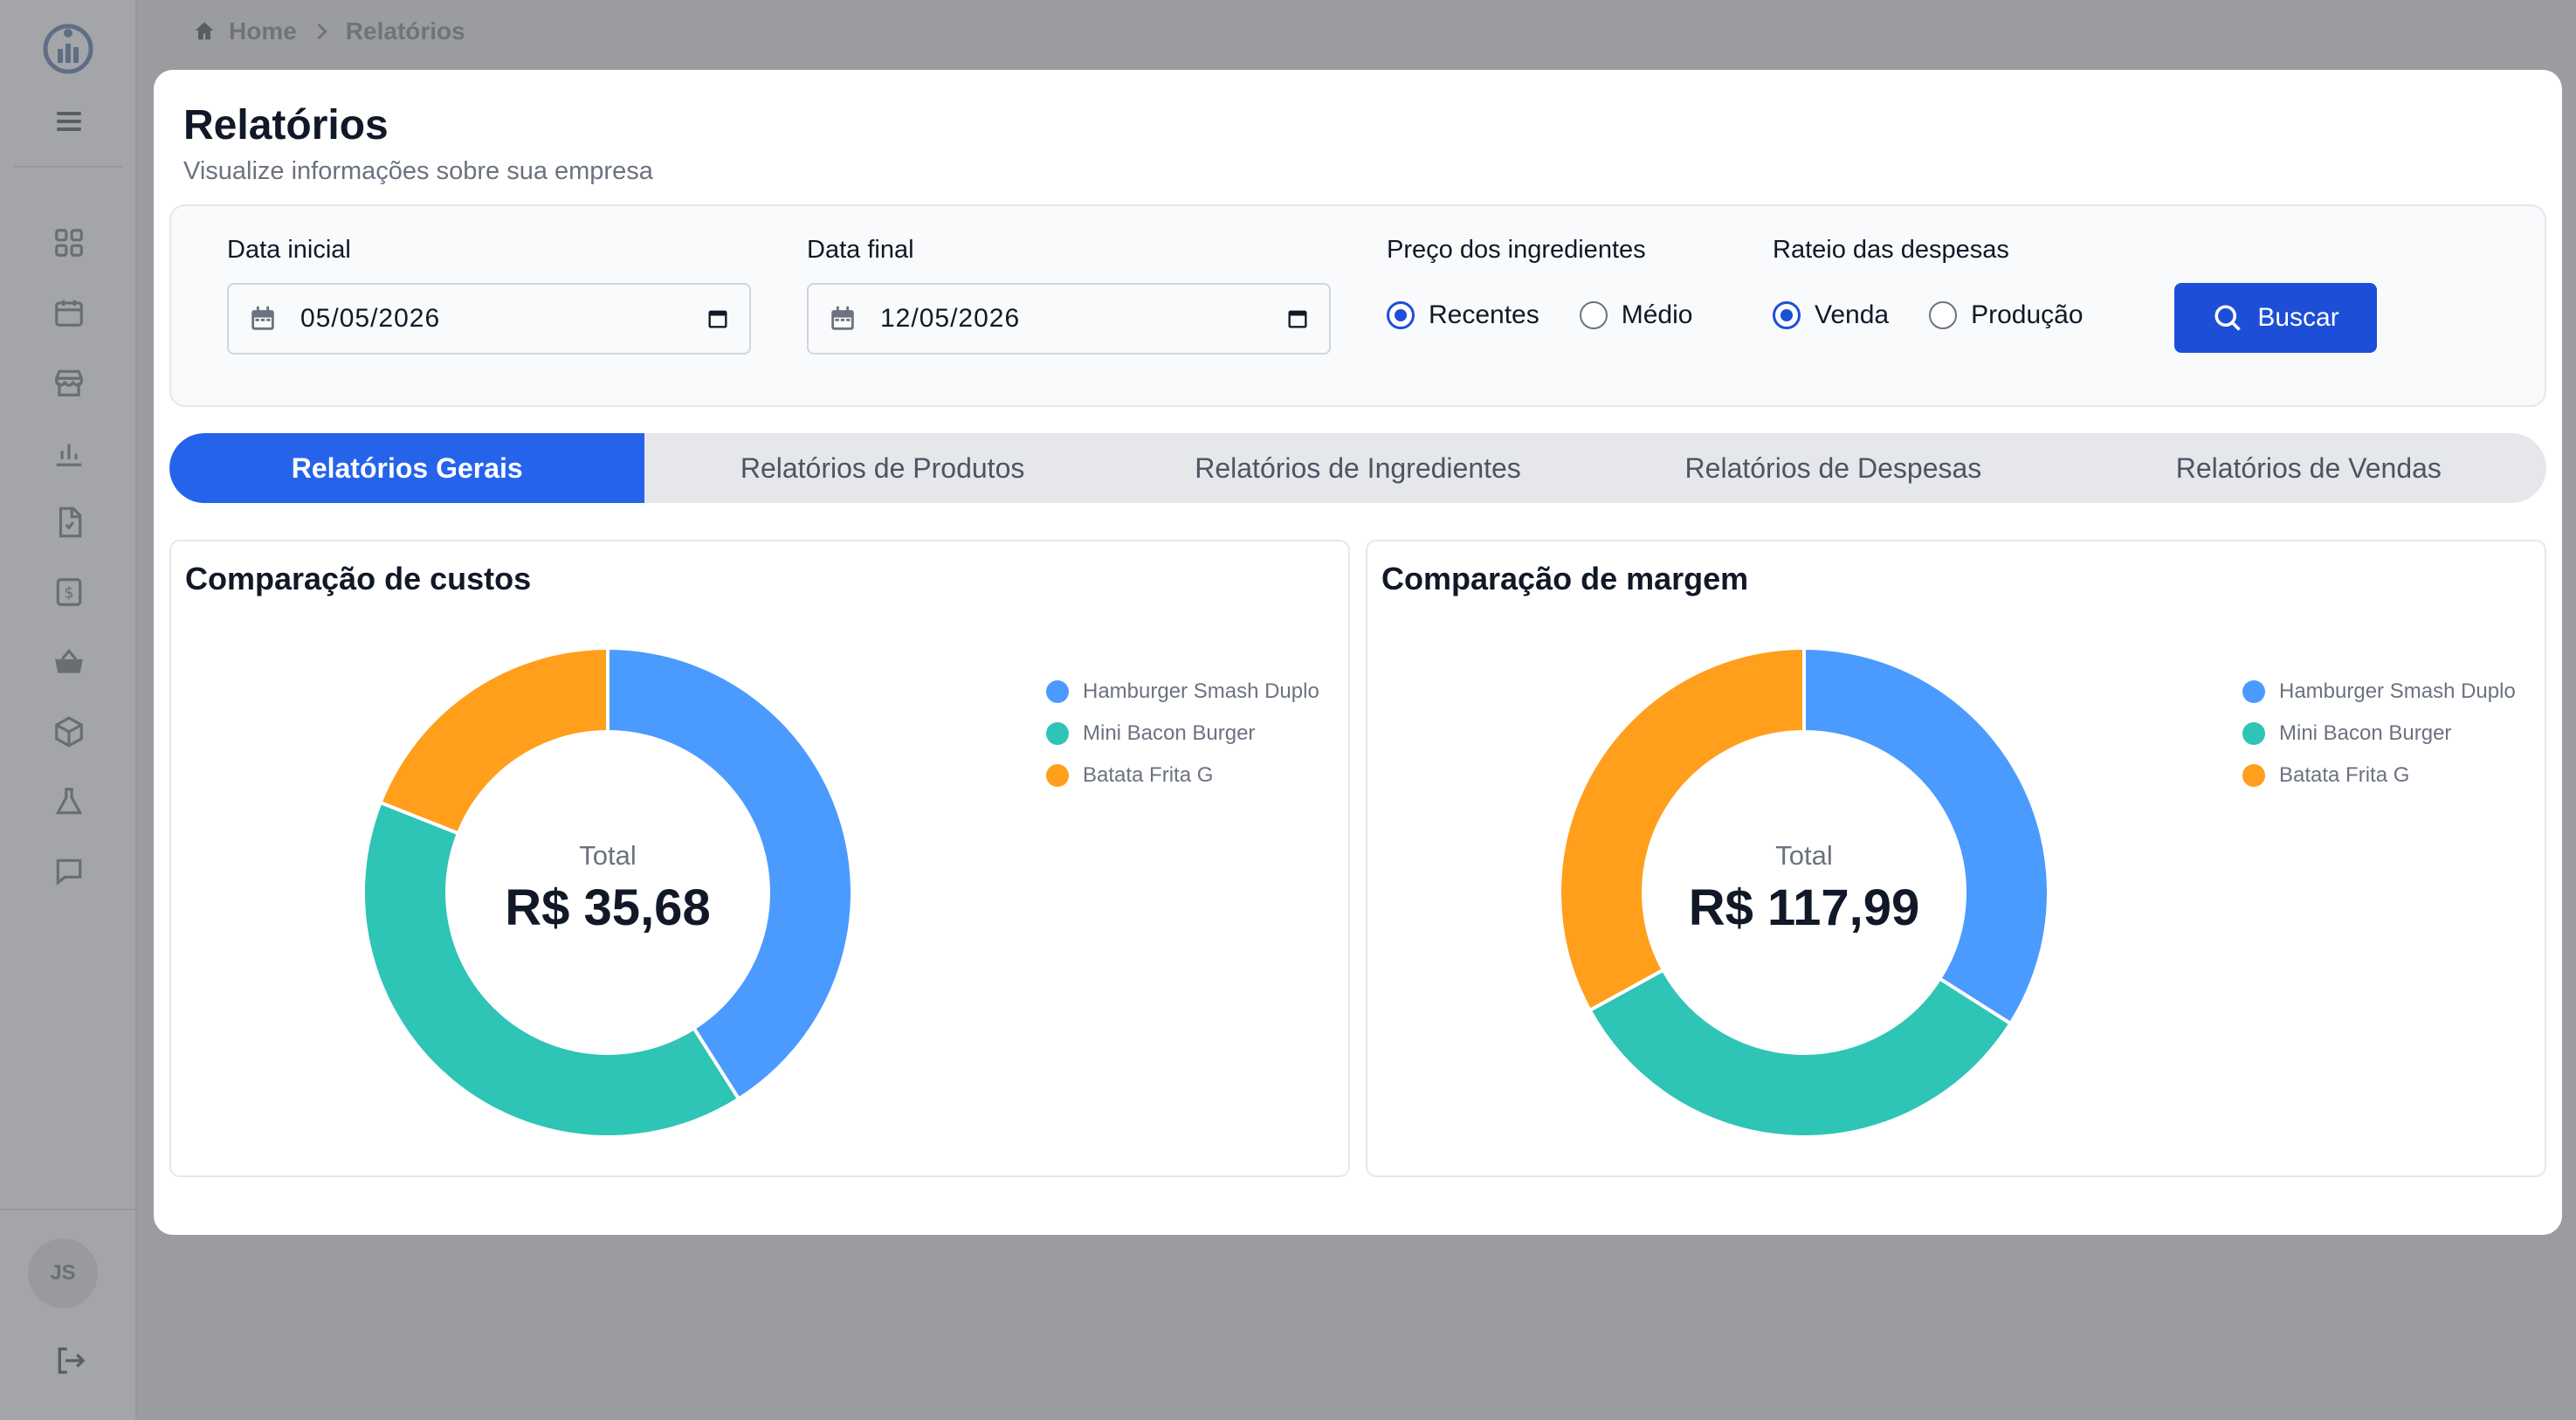 This screenshot has height=1420, width=2576. What do you see at coordinates (68, 167) in the screenshot?
I see `sidebar-divider` at bounding box center [68, 167].